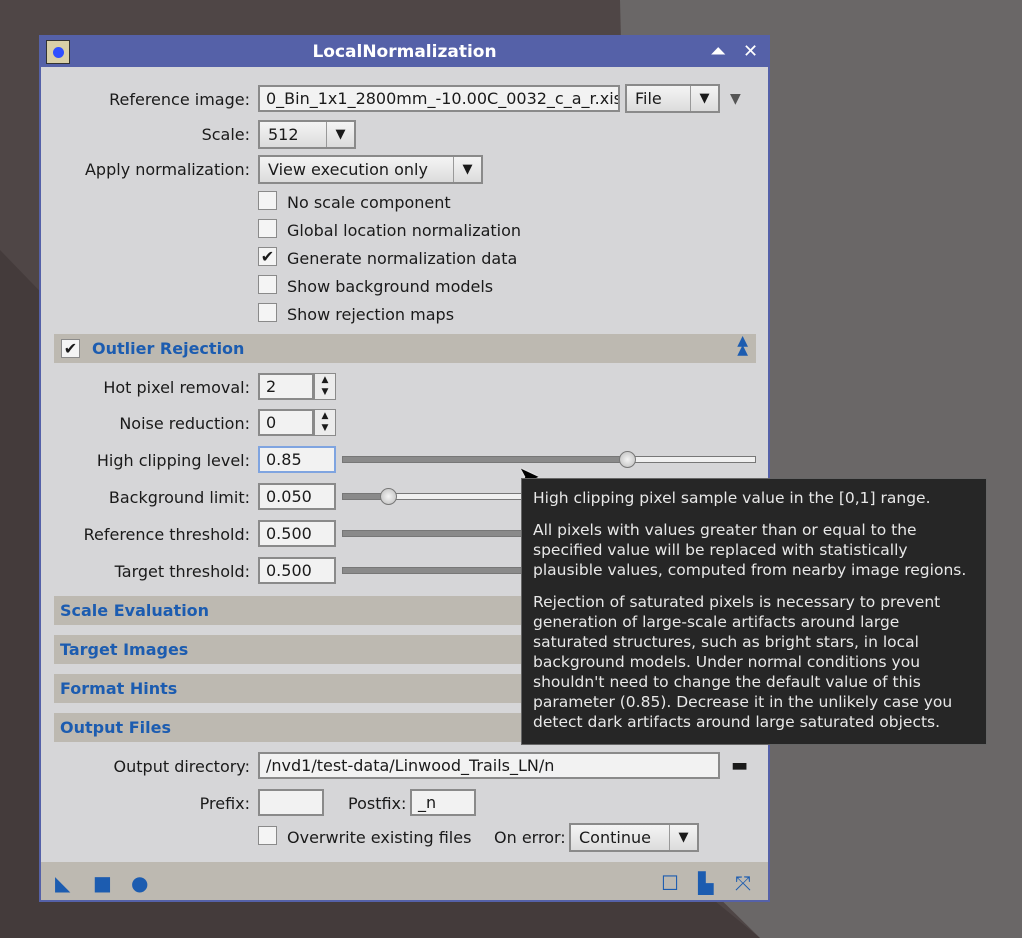 The height and width of the screenshot is (938, 1022). Describe the element at coordinates (530, 837) in the screenshot. I see `on-error-label: On error:` at that location.